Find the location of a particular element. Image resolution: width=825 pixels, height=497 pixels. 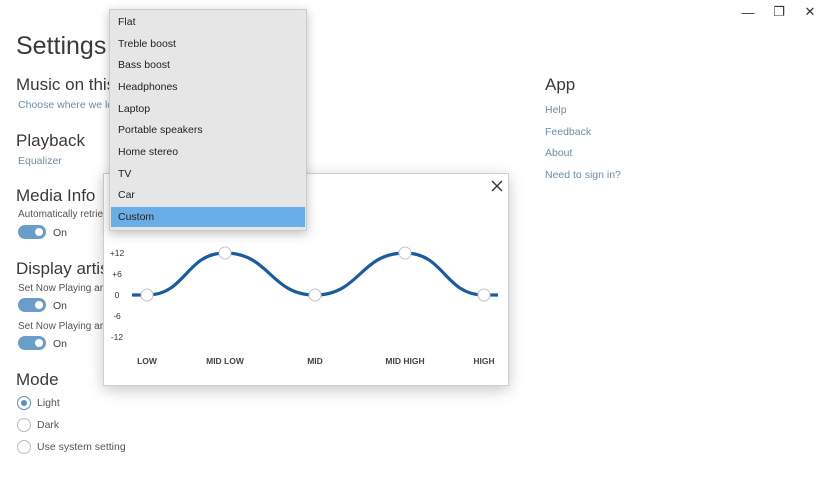

mode-section-title: Mode is located at coordinates (37, 379).